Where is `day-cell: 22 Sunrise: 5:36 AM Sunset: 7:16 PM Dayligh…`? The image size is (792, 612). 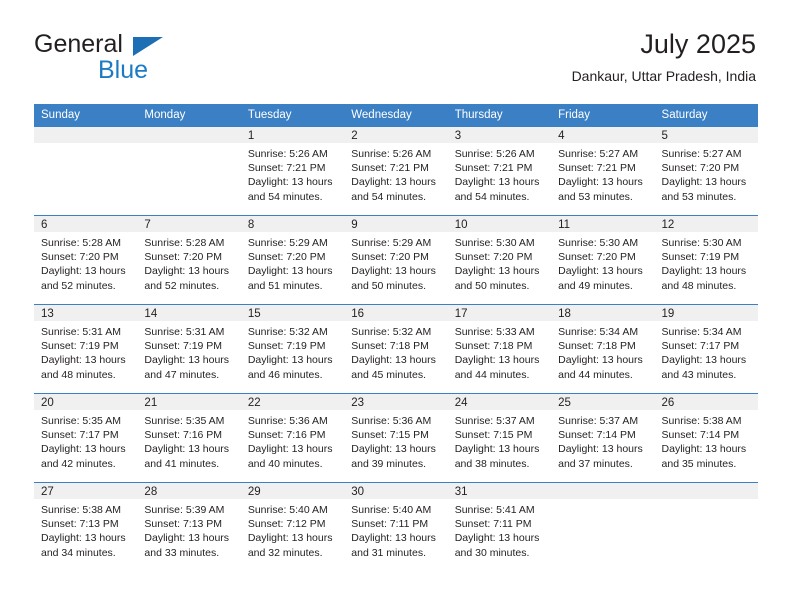 day-cell: 22 Sunrise: 5:36 AM Sunset: 7:16 PM Dayligh… is located at coordinates (292, 438).